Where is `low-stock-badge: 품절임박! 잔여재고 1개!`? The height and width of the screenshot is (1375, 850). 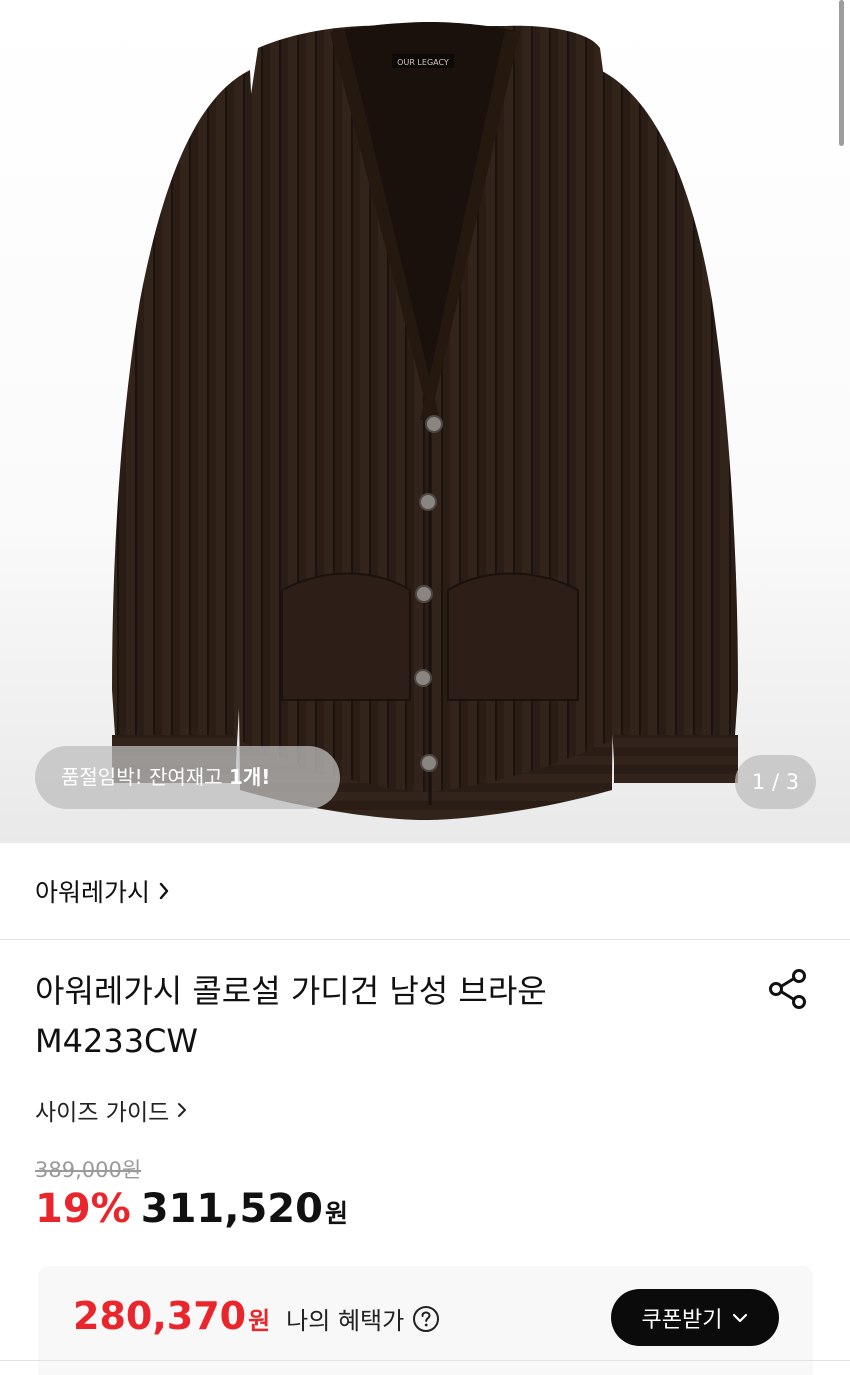
low-stock-badge: 품절임박! 잔여재고 1개! is located at coordinates (187, 777).